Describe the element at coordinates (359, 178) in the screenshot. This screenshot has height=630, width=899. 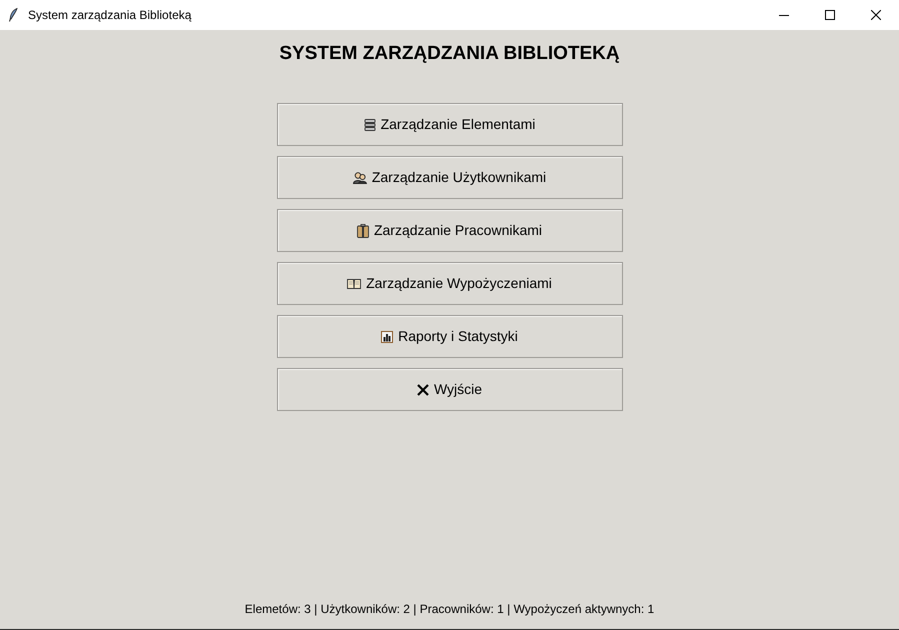
I see `users-icon` at that location.